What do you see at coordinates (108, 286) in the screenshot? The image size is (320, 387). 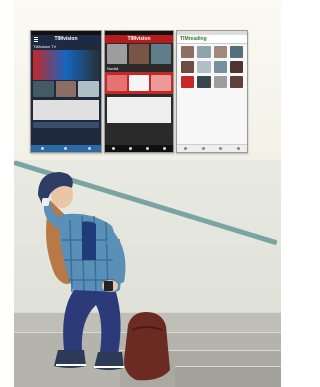 I see `phone-icon` at bounding box center [108, 286].